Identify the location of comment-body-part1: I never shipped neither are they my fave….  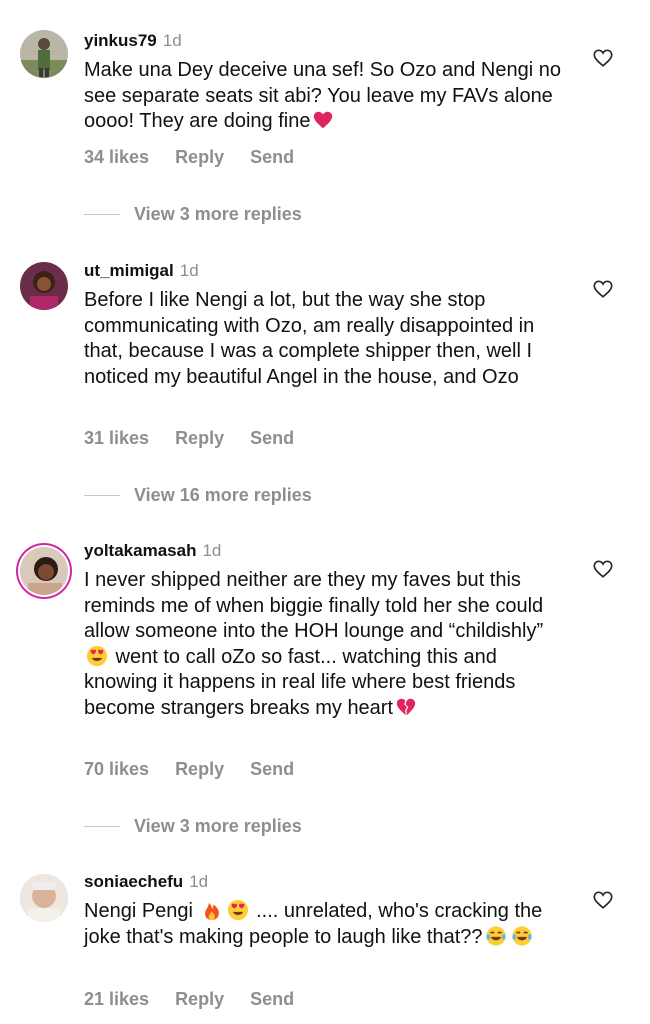
(314, 605).